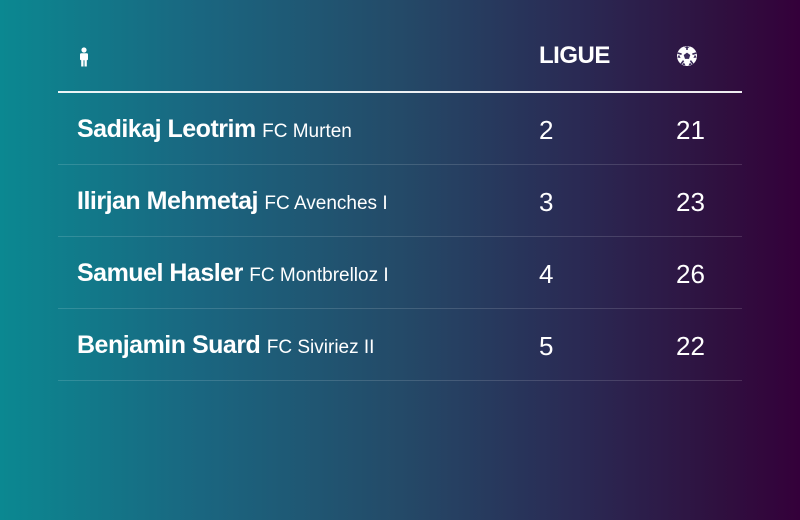 Image resolution: width=800 pixels, height=520 pixels. I want to click on table-header: LIGUE, so click(400, 56).